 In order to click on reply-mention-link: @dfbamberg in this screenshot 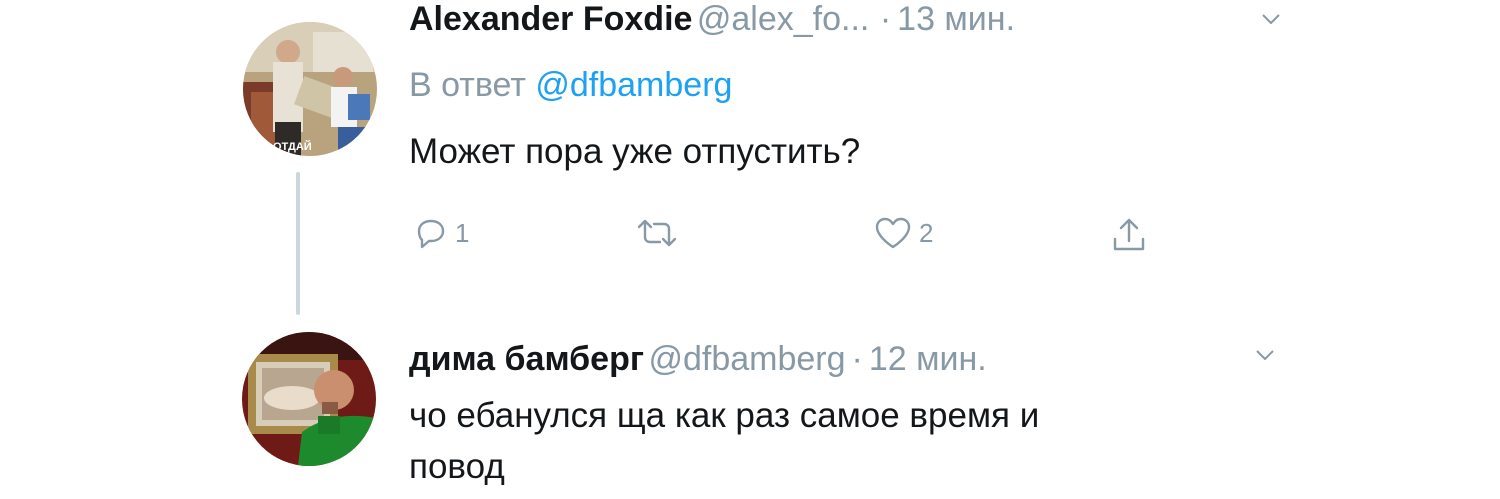, I will do `click(633, 85)`.